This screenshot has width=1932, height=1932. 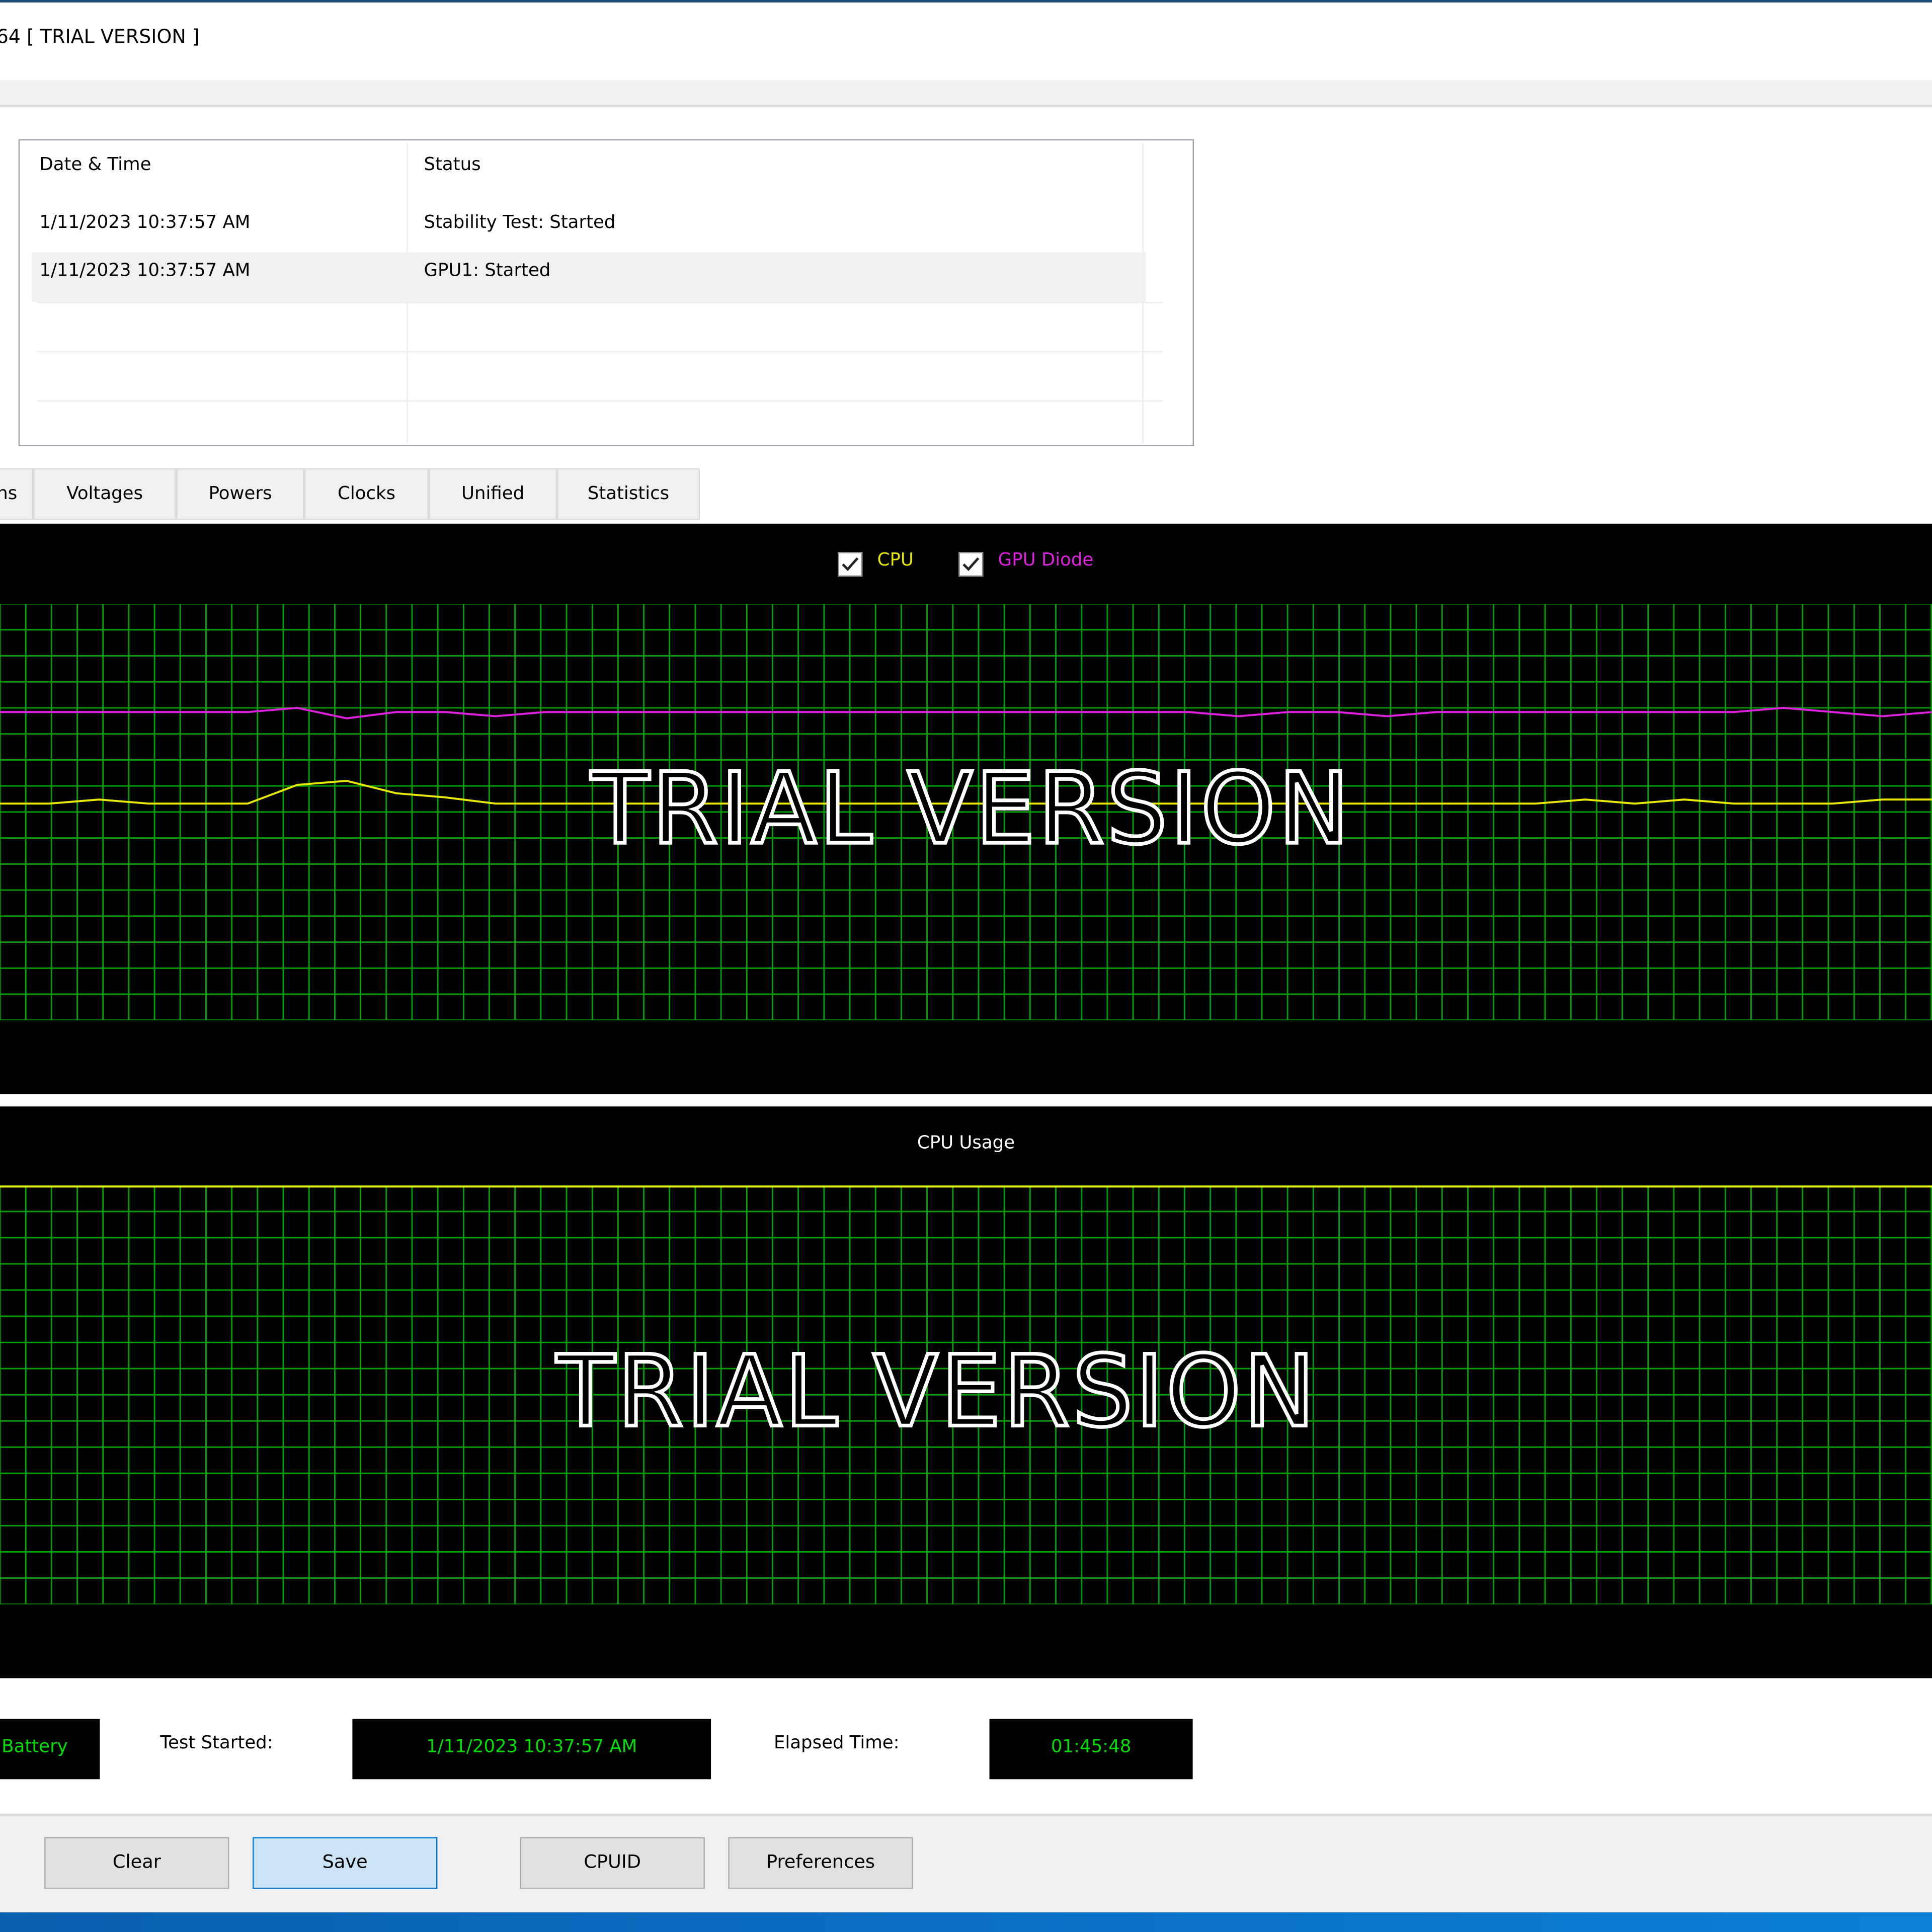 What do you see at coordinates (452, 165) in the screenshot?
I see `column-header-status: Status` at bounding box center [452, 165].